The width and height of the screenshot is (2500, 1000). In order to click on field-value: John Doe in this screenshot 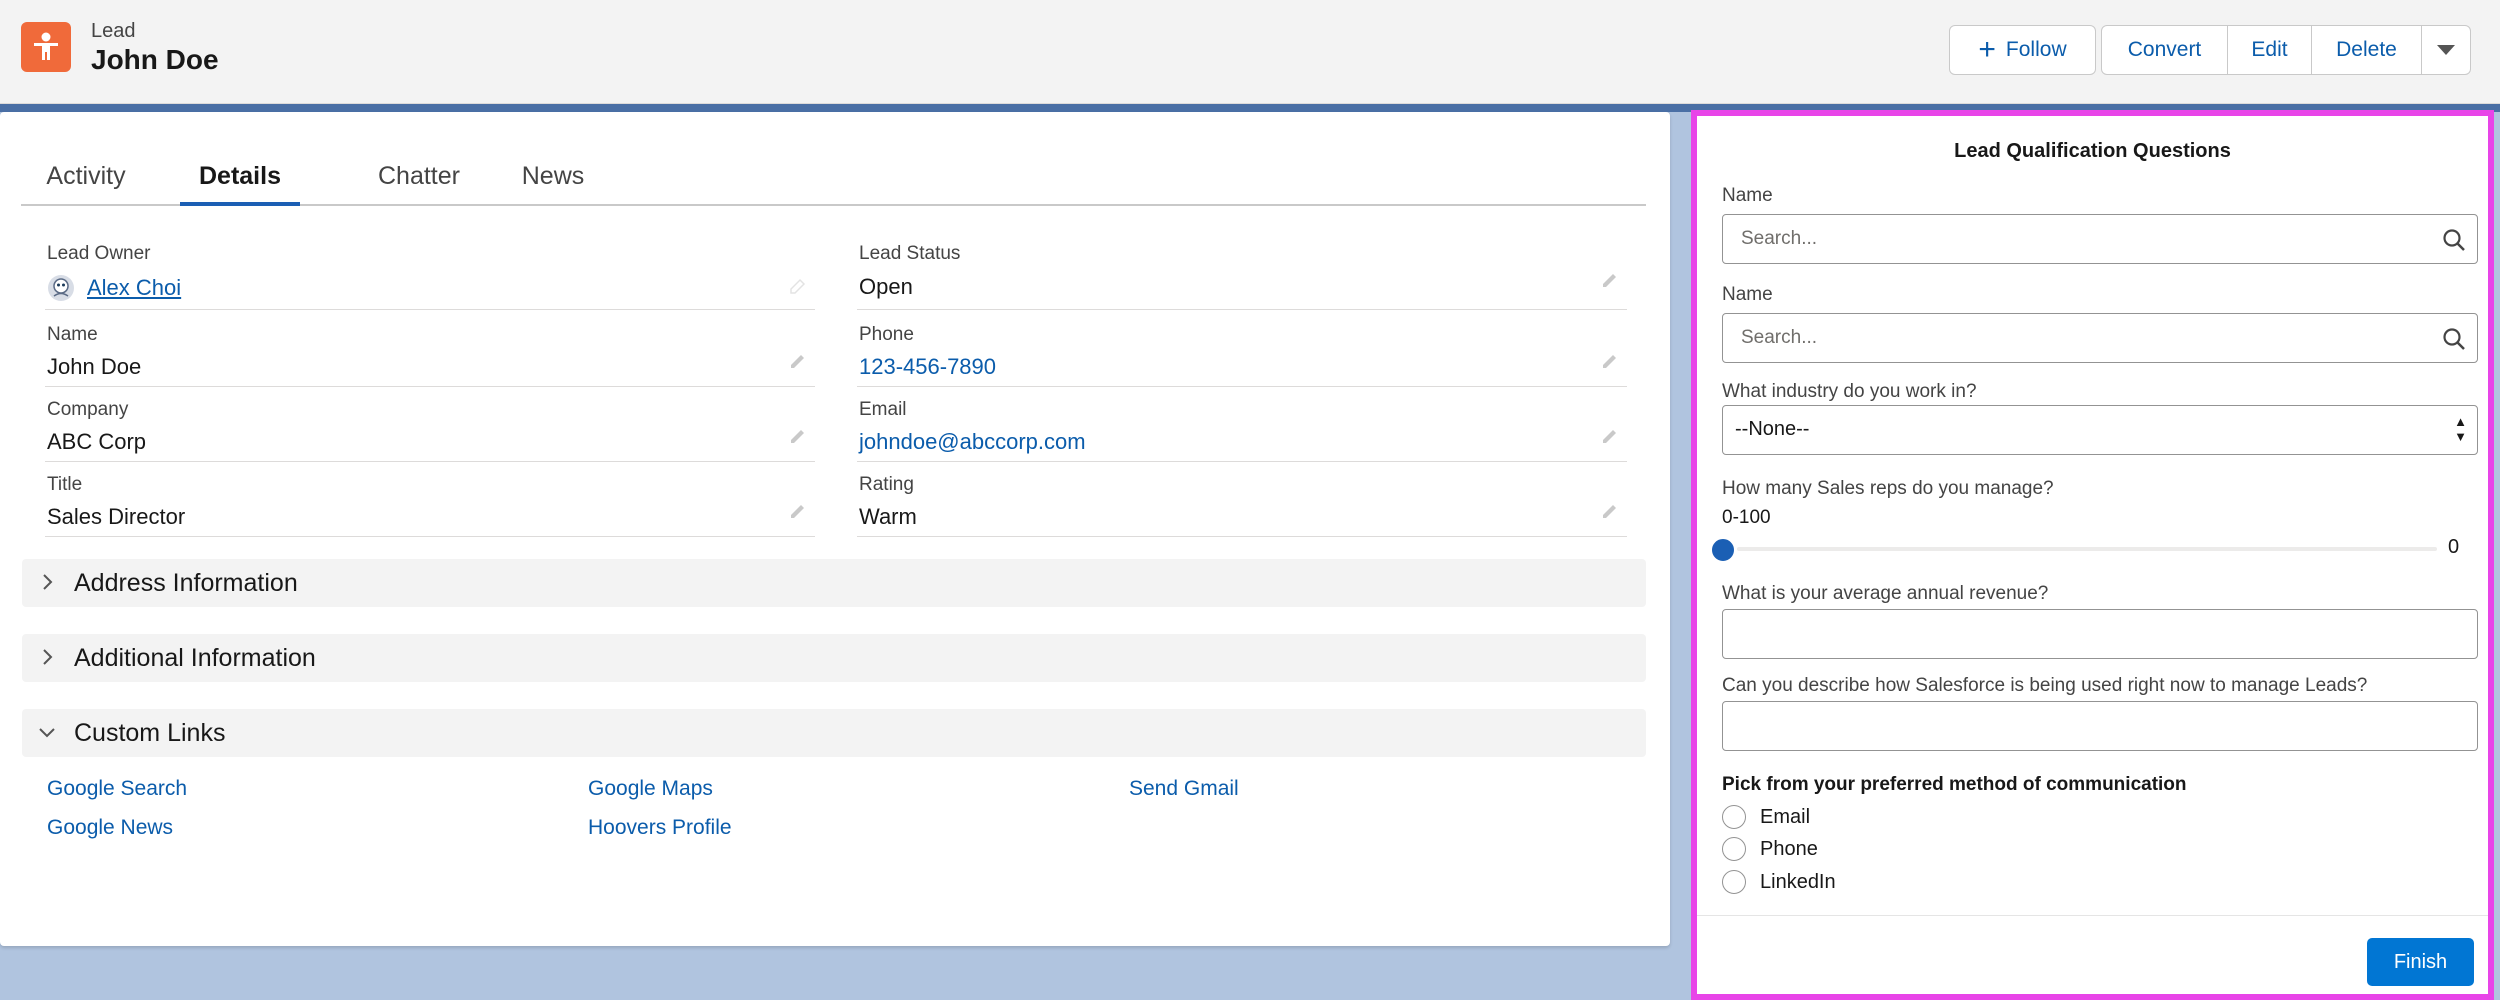, I will do `click(94, 366)`.